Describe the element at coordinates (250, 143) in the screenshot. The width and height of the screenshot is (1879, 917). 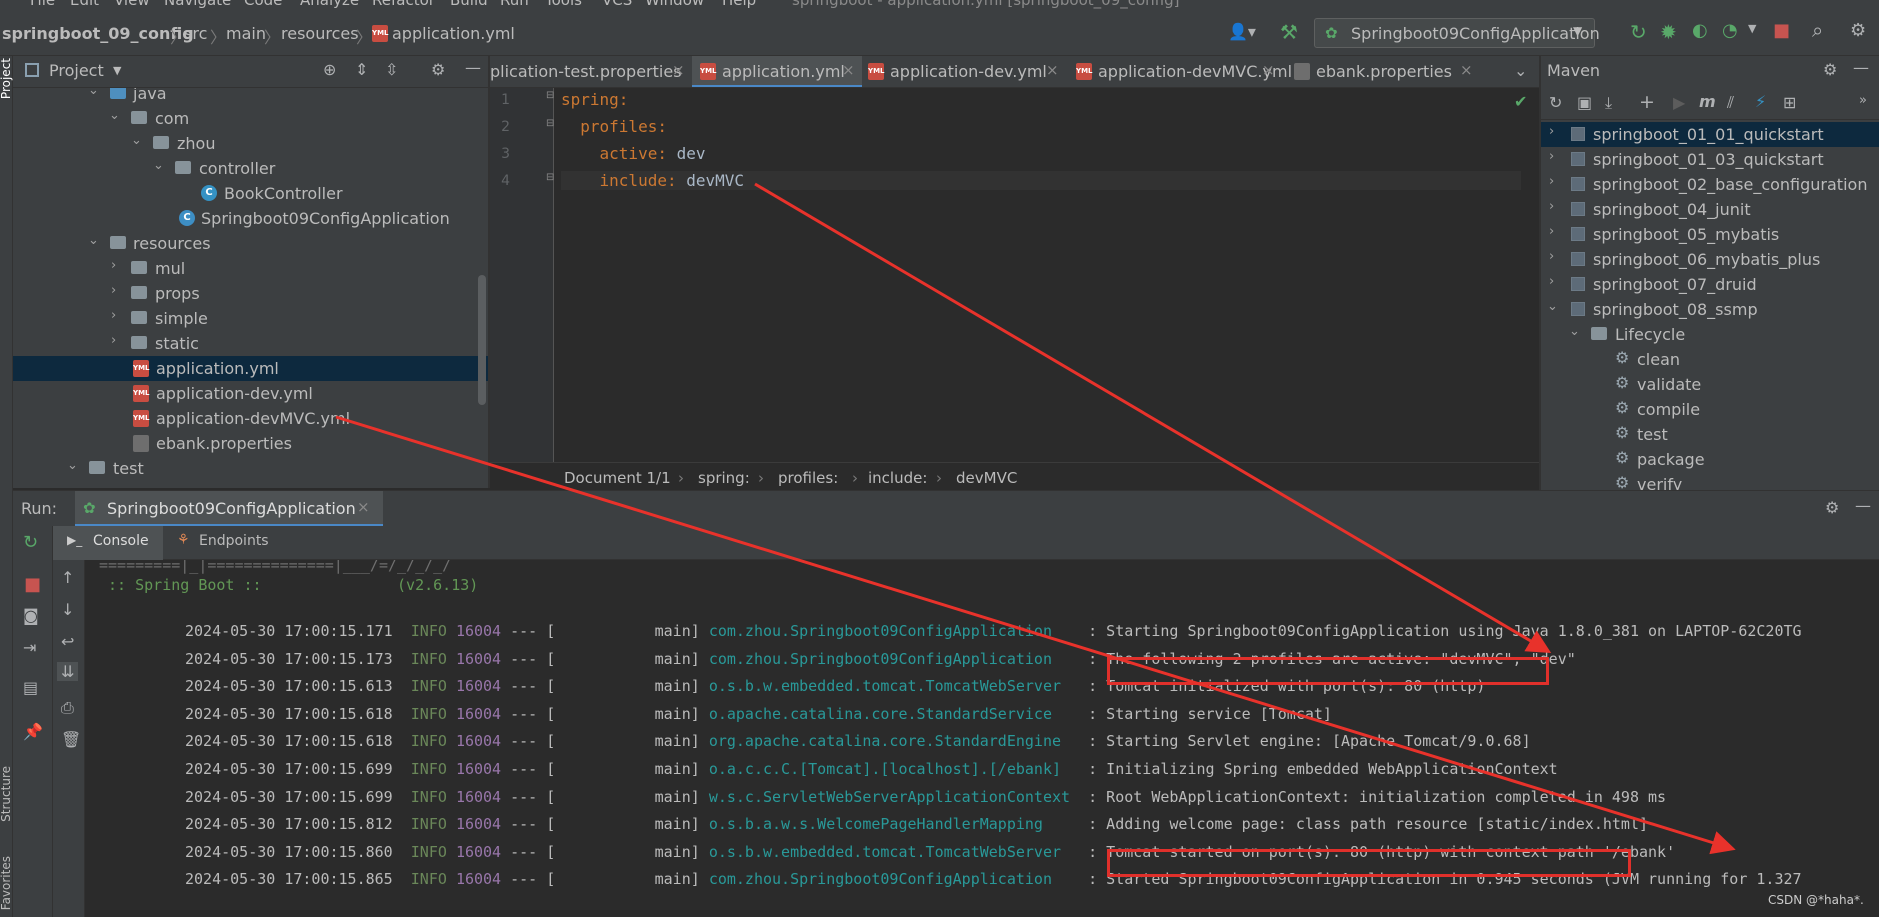
I see `tree-item-zhou: ⌄ zhou` at that location.